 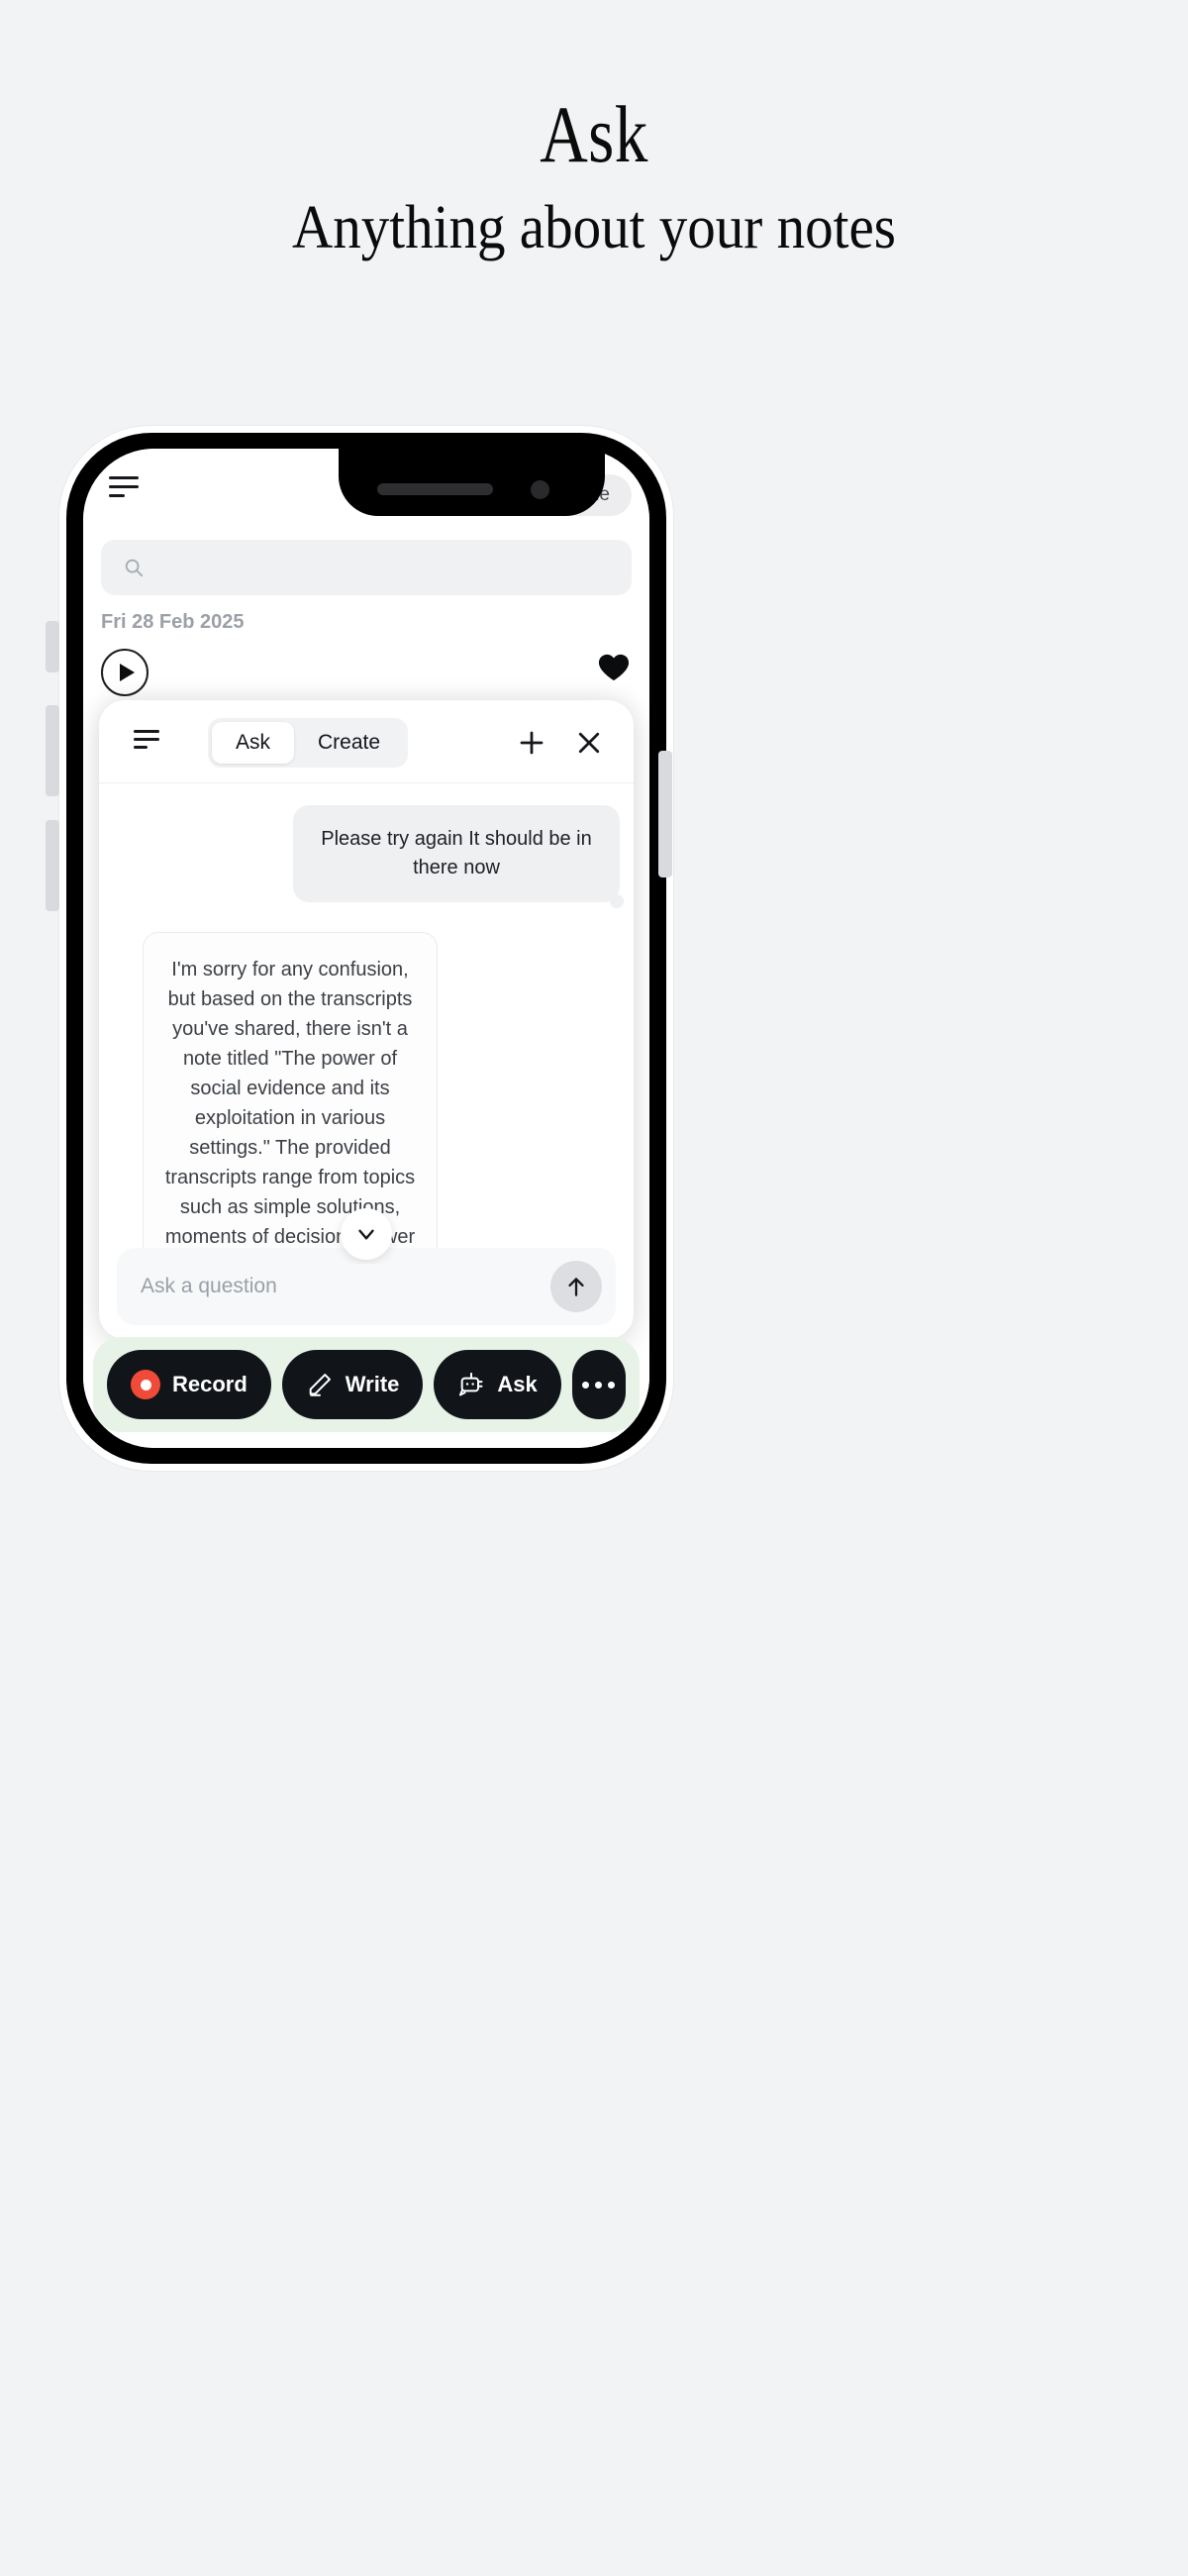 What do you see at coordinates (173, 622) in the screenshot?
I see `note-date: Fri 28 Feb 2025` at bounding box center [173, 622].